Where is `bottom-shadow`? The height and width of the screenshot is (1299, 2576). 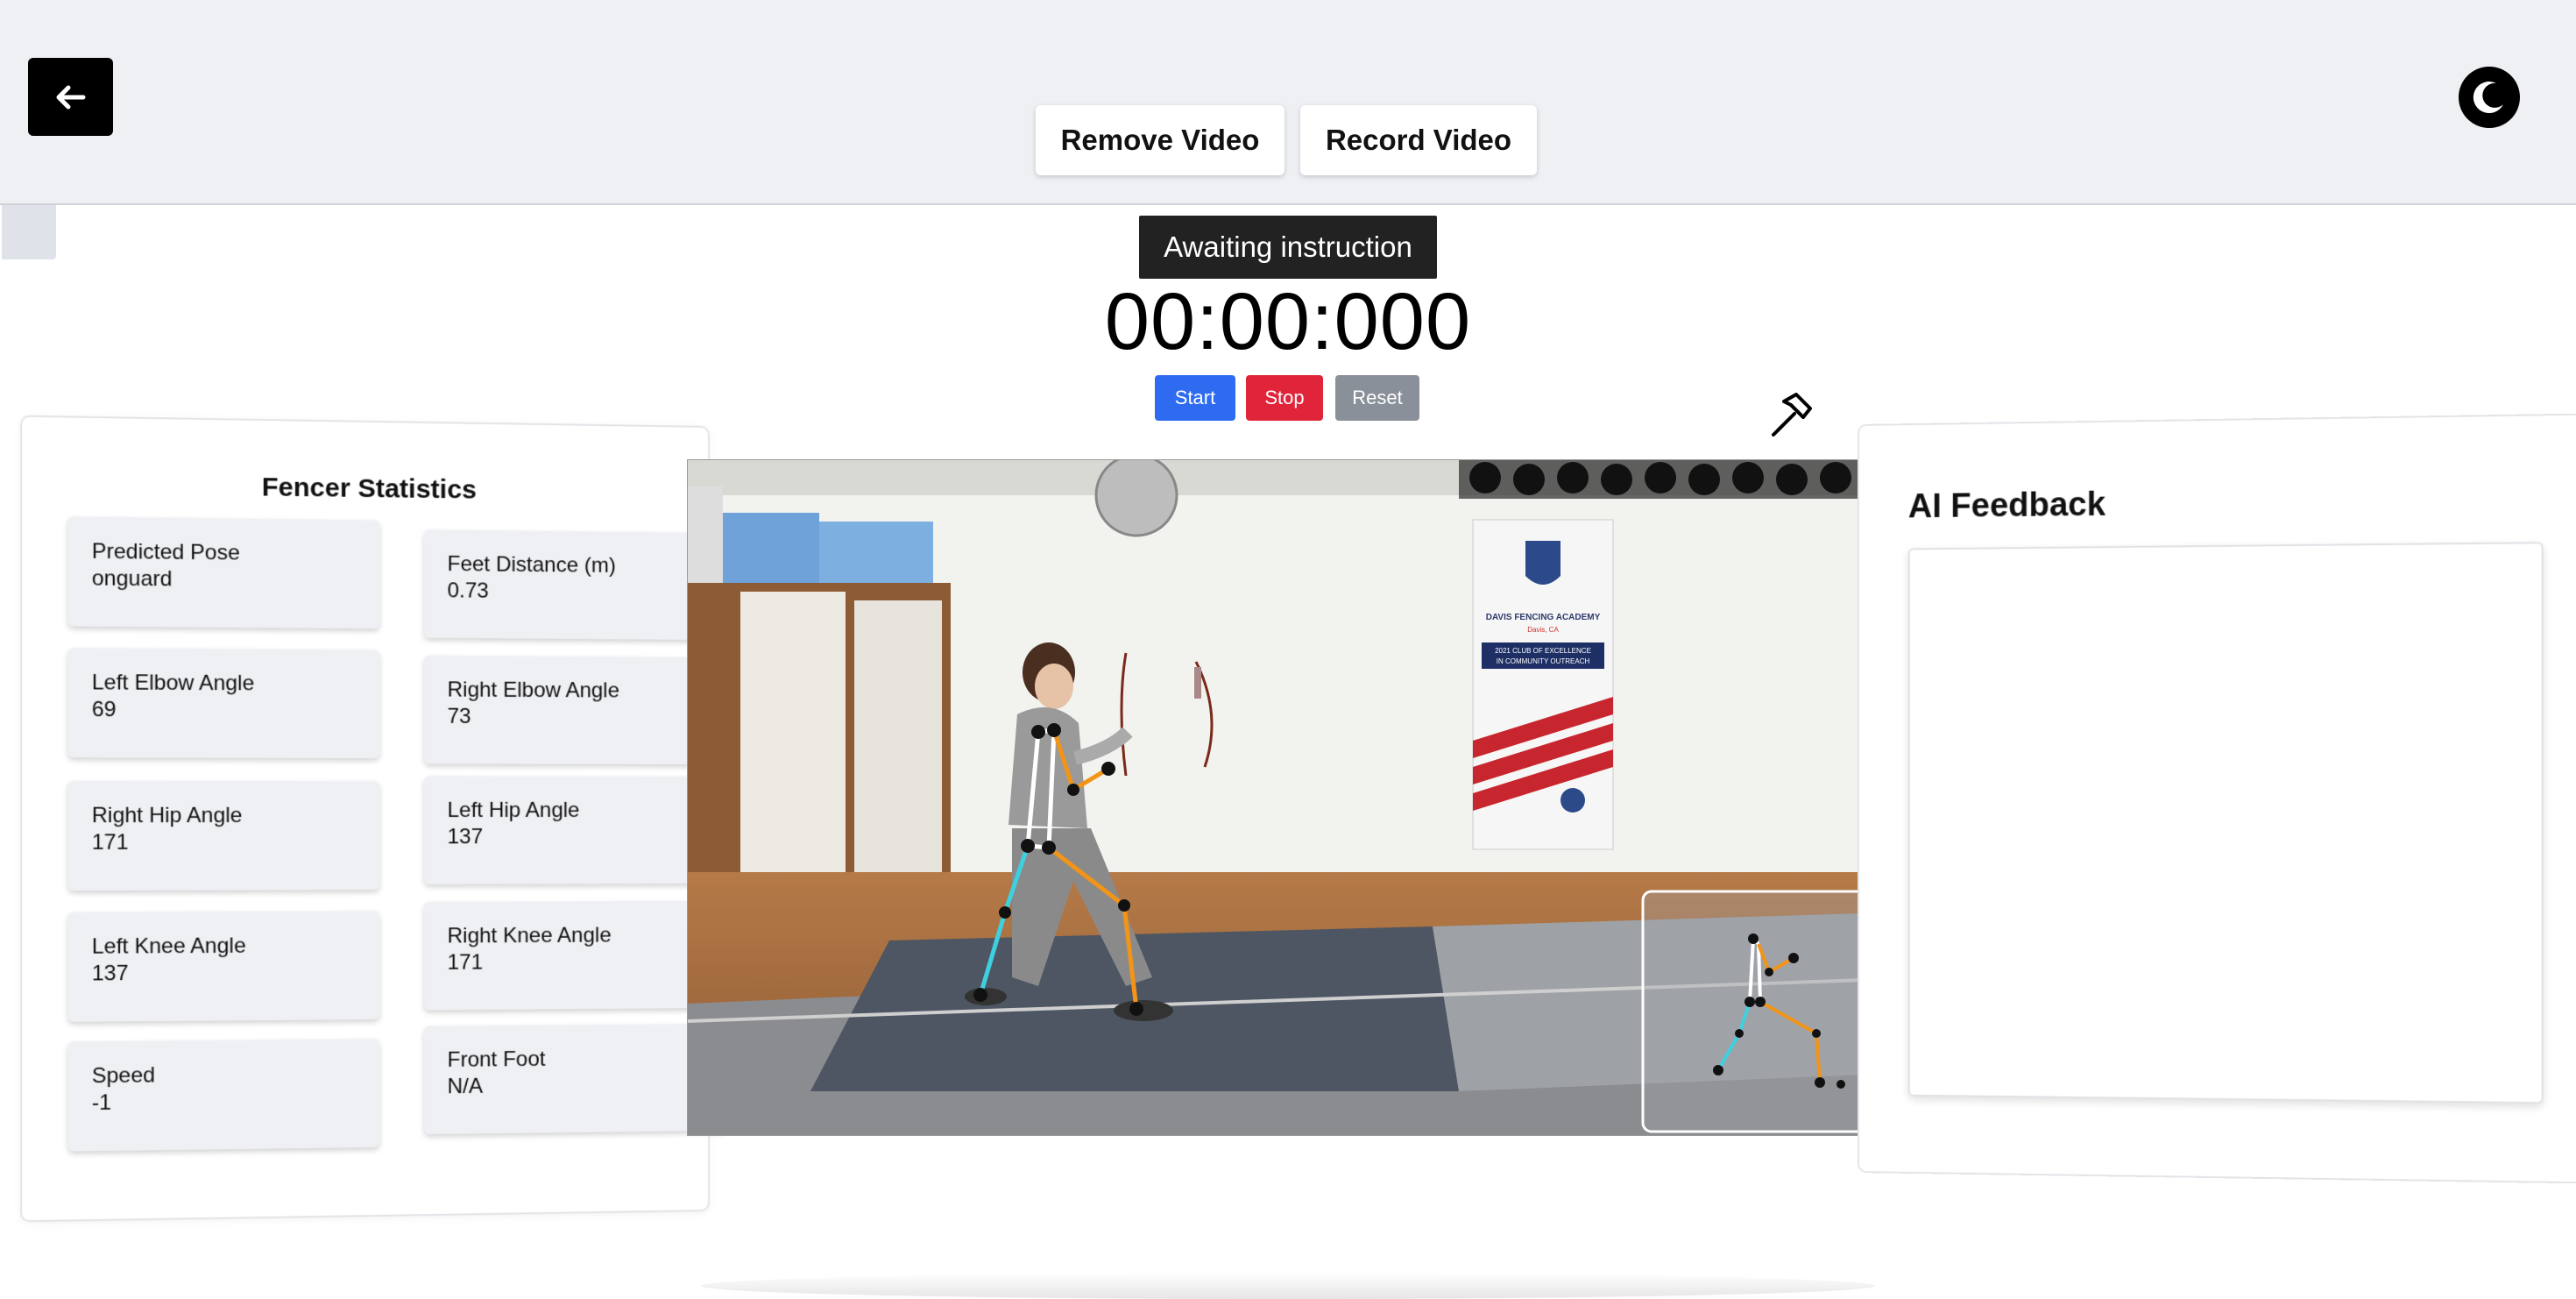 bottom-shadow is located at coordinates (1288, 1286).